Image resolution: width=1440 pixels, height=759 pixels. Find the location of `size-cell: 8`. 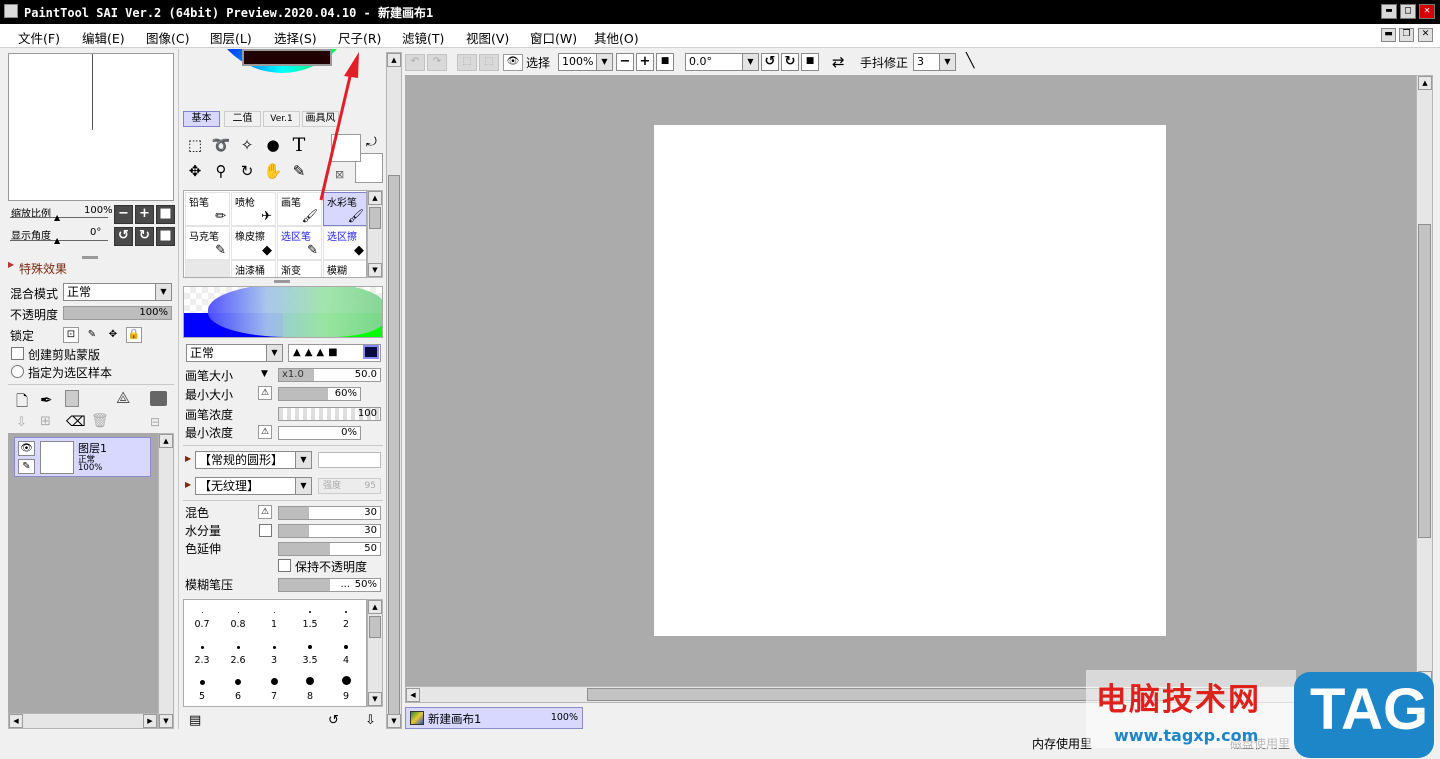

size-cell: 8 is located at coordinates (310, 688).